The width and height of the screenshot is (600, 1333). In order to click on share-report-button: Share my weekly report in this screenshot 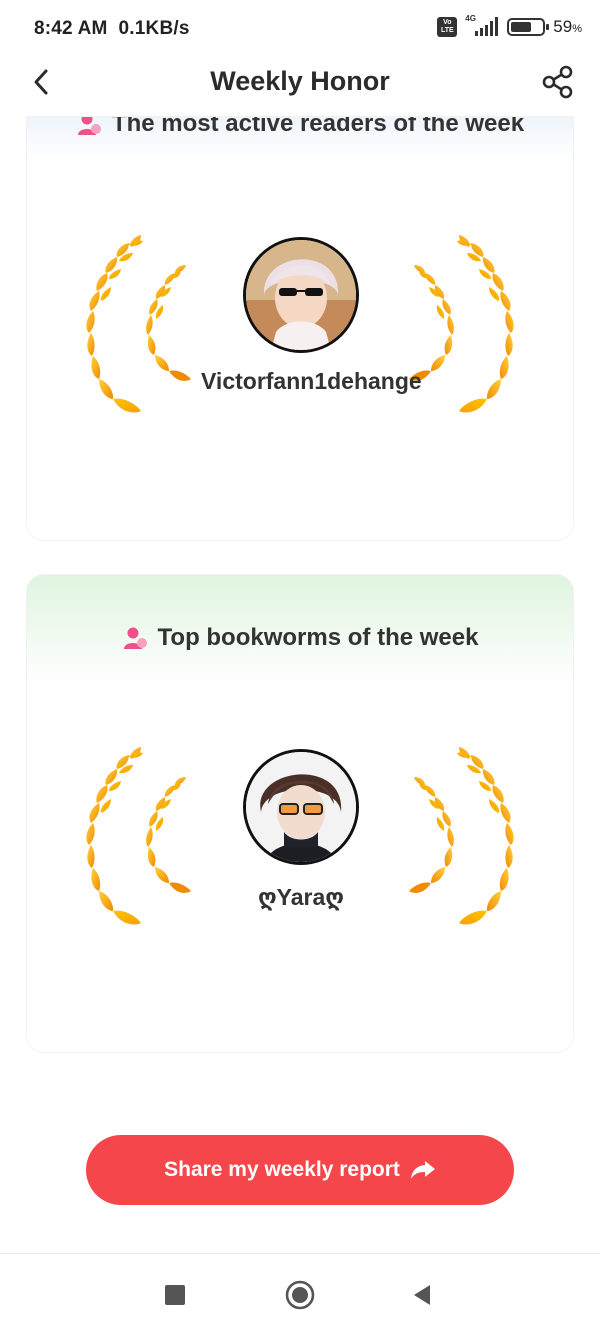, I will do `click(300, 1170)`.